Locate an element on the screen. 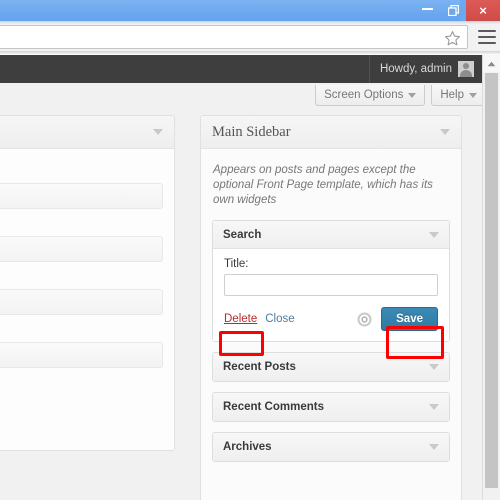 The image size is (500, 500). widget-recent-comments-header: Recent Comments is located at coordinates (331, 407).